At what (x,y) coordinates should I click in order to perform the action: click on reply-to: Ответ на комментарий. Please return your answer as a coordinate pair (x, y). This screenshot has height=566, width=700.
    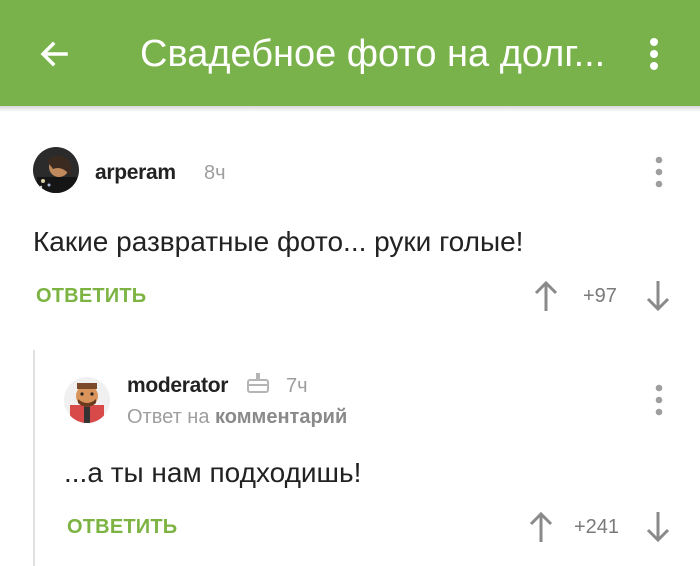
    Looking at the image, I should click on (237, 417).